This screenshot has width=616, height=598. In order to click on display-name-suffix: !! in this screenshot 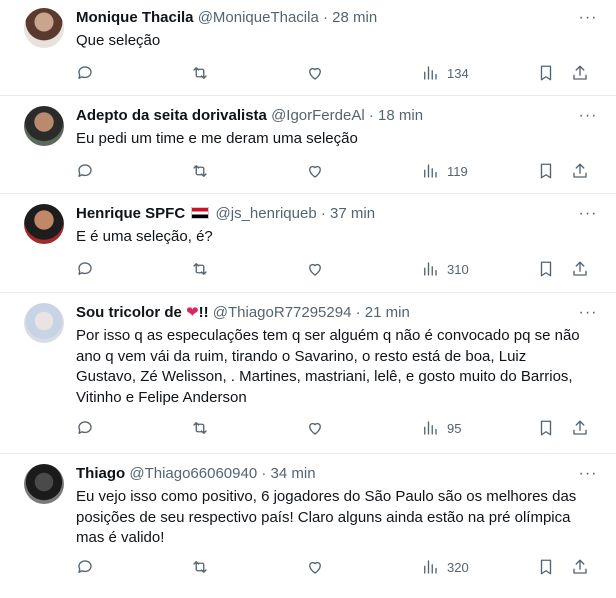, I will do `click(204, 312)`.